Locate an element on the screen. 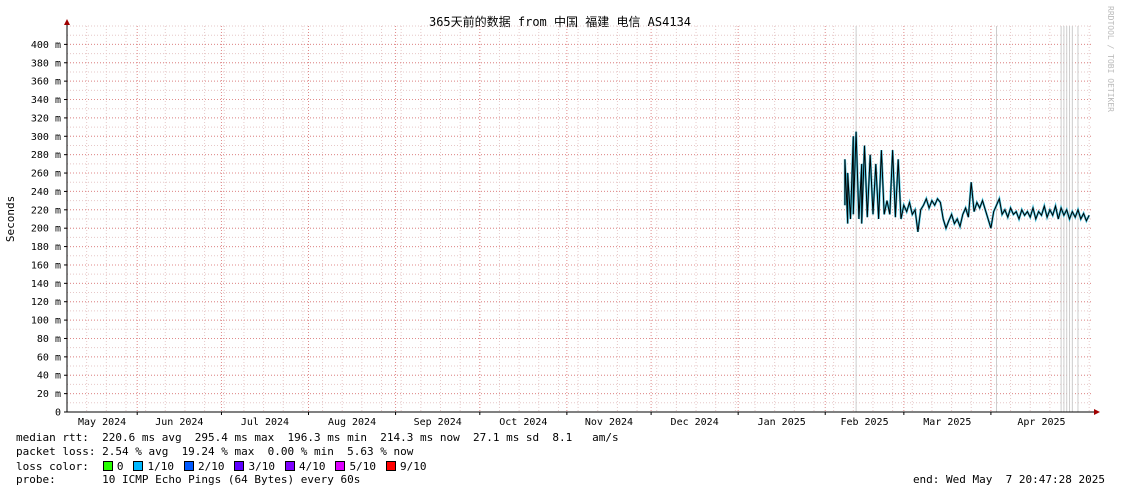 This screenshot has height=494, width=1121. legend-item: 1/10 is located at coordinates (151, 466).